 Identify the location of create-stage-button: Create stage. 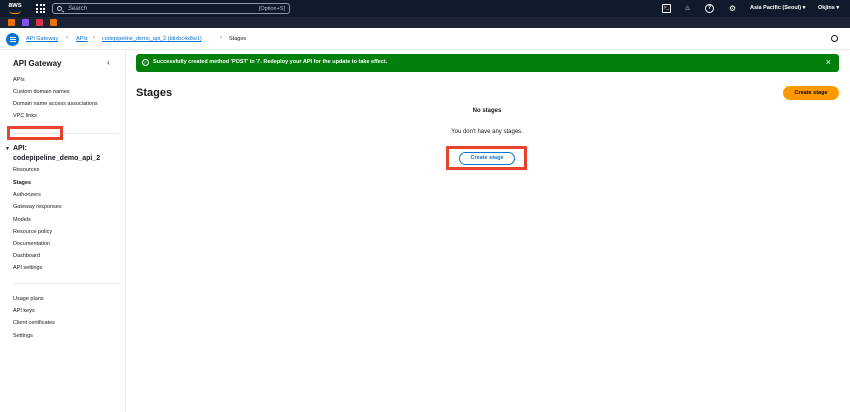
(811, 93).